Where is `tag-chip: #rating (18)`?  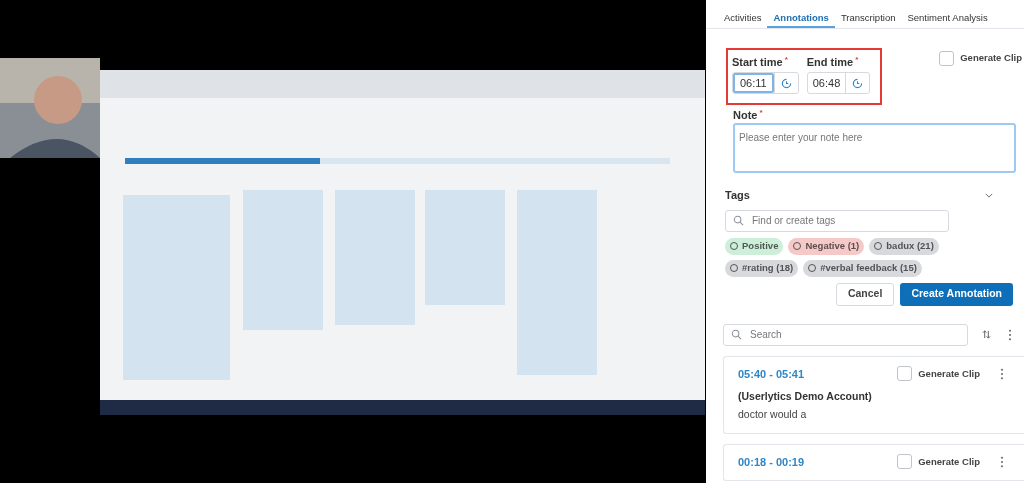
tag-chip: #rating (18) is located at coordinates (762, 268).